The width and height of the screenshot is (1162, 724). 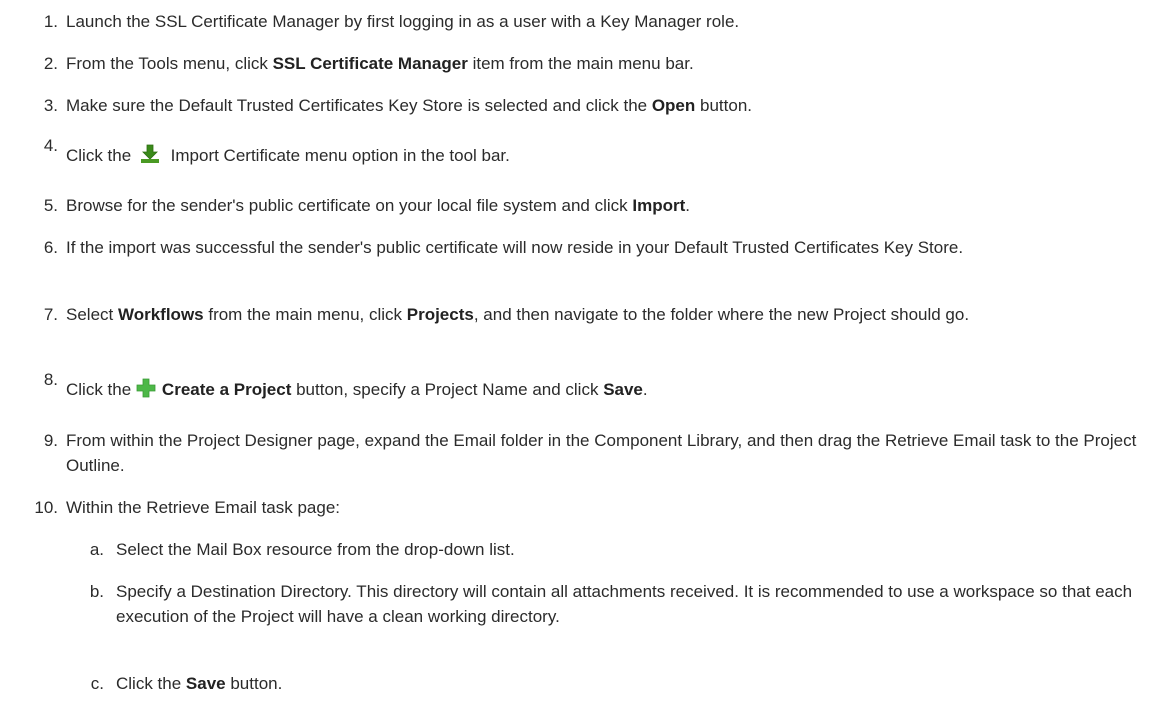 I want to click on step-number: 3., so click(x=50, y=105).